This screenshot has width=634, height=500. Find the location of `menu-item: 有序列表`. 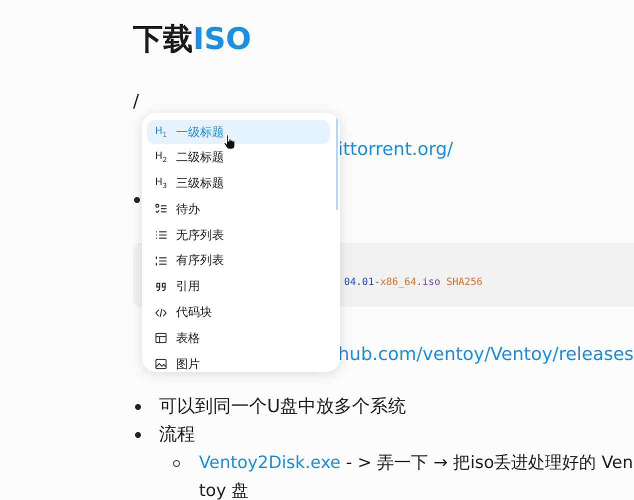

menu-item: 有序列表 is located at coordinates (238, 260).